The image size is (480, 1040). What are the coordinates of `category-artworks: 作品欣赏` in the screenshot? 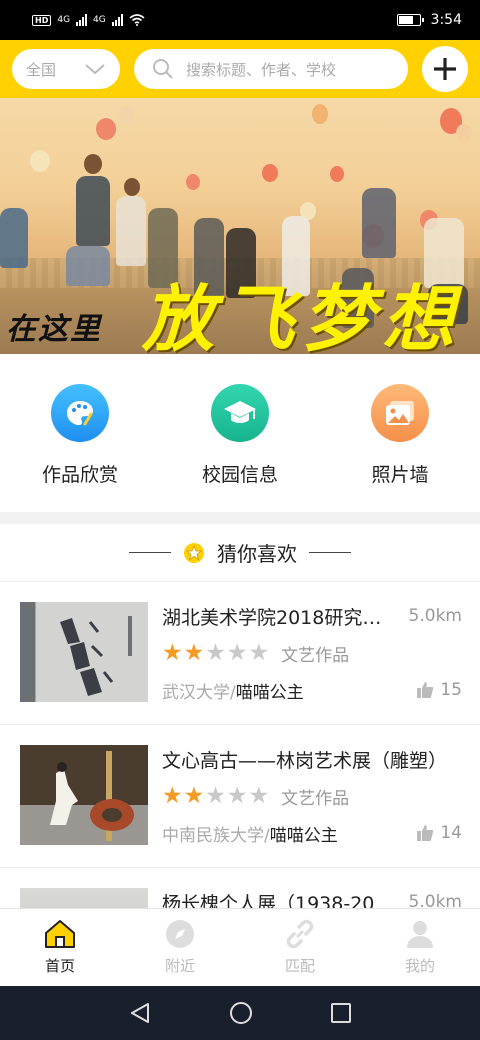 It's located at (80, 448).